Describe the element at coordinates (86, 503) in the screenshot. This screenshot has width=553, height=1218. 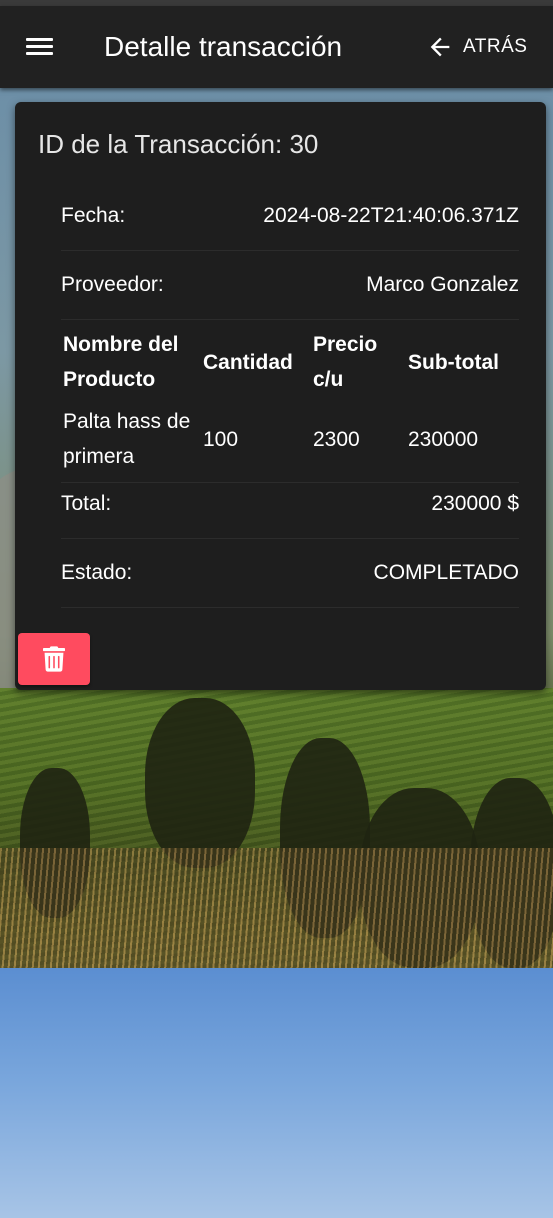
I see `total-label: Total:` at that location.